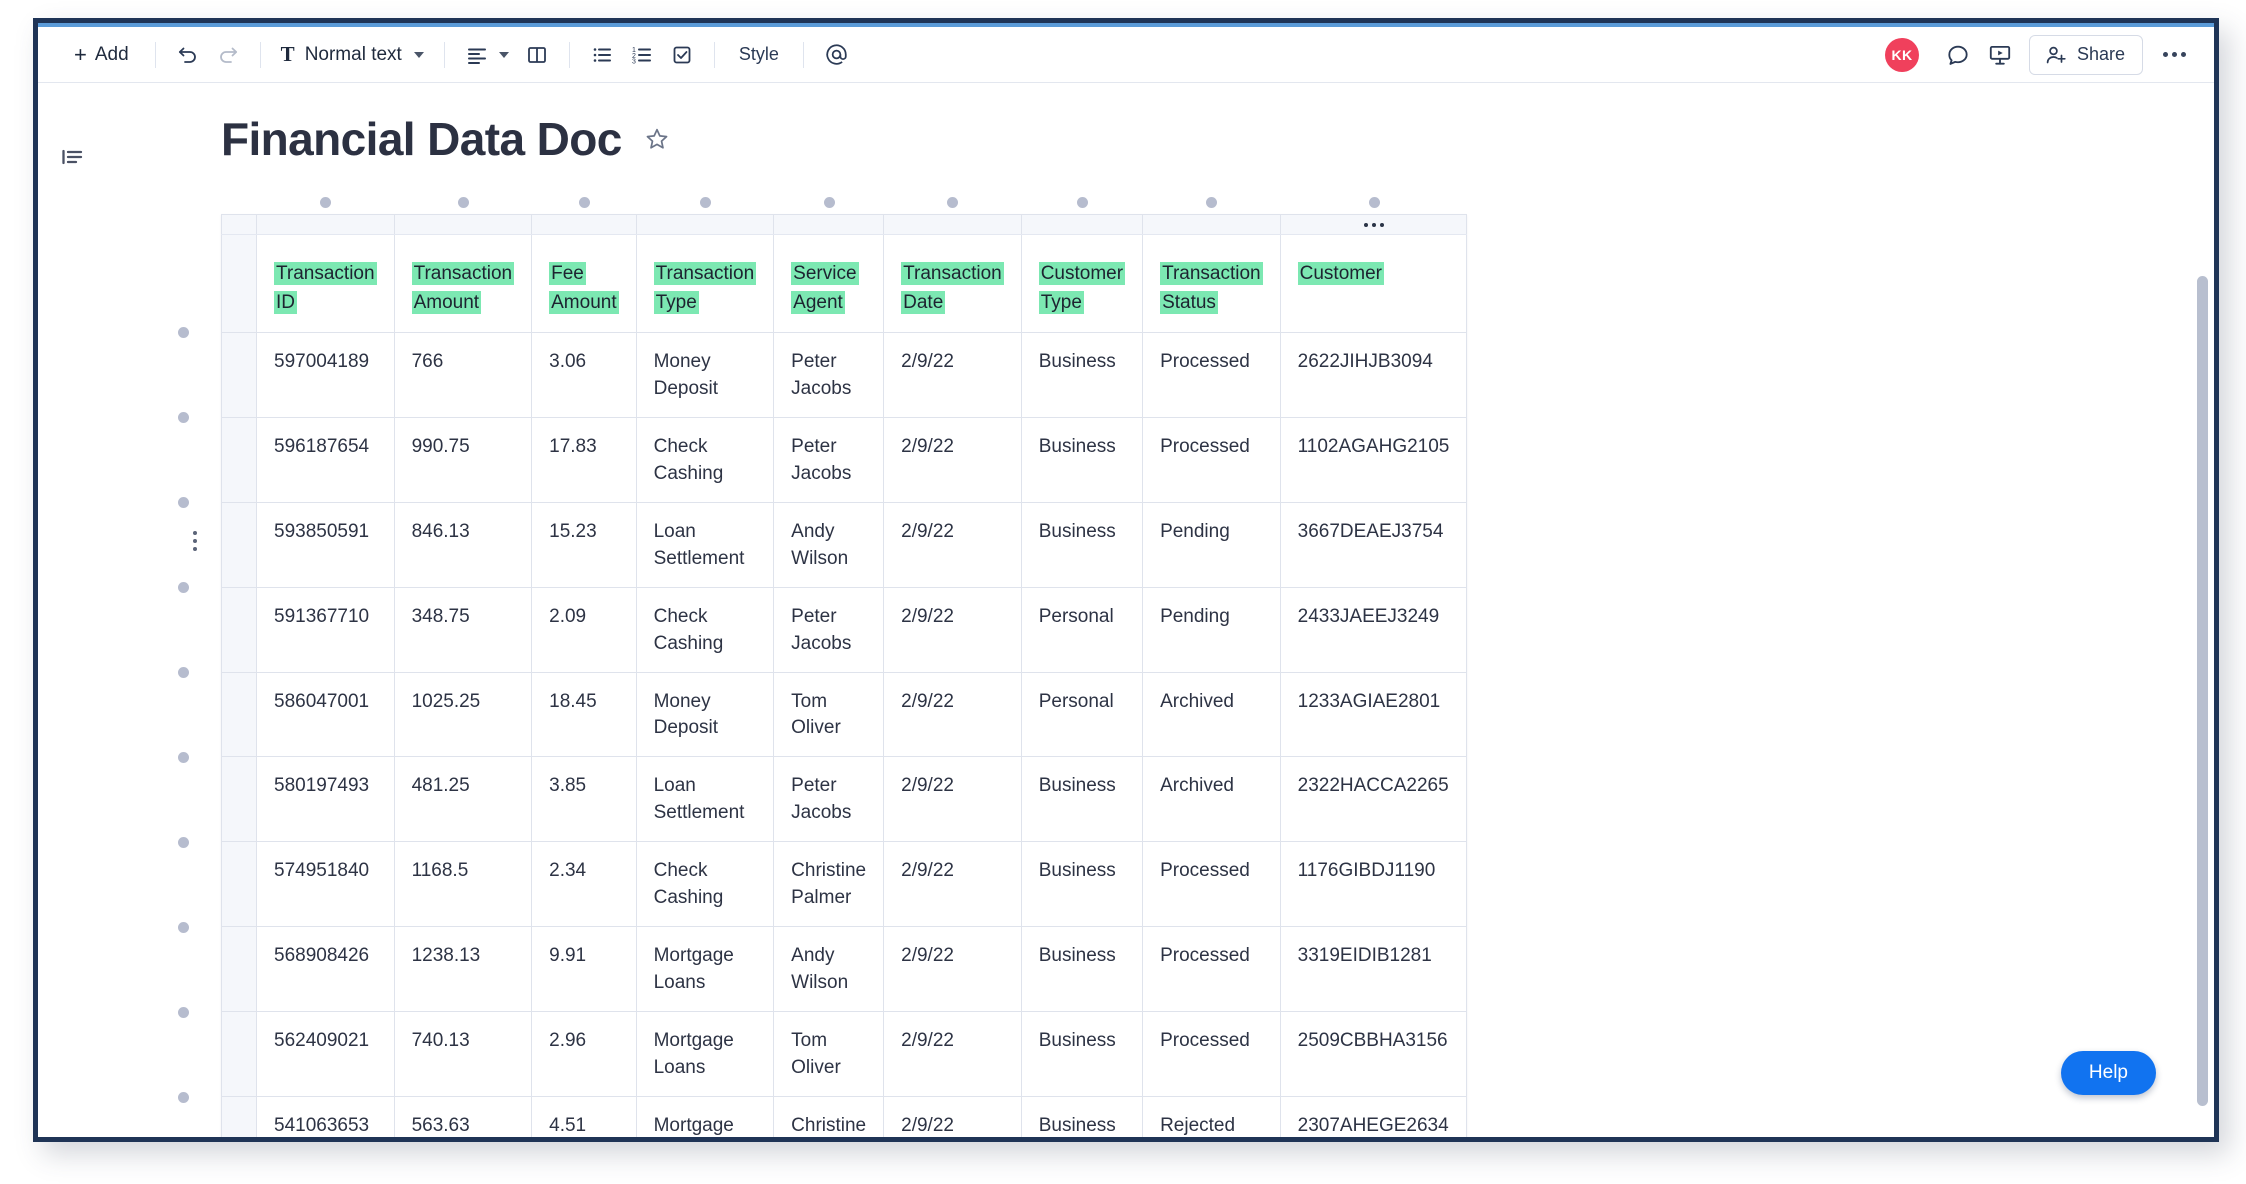 This screenshot has height=1184, width=2246. What do you see at coordinates (1211, 283) in the screenshot?
I see `table-header-cell: Transaction Status` at bounding box center [1211, 283].